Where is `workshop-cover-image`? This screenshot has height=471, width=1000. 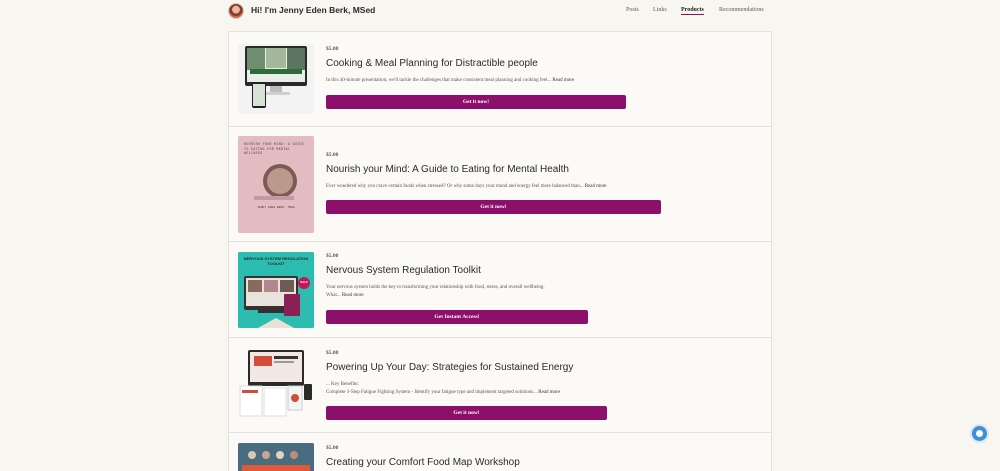
workshop-cover-image is located at coordinates (276, 457).